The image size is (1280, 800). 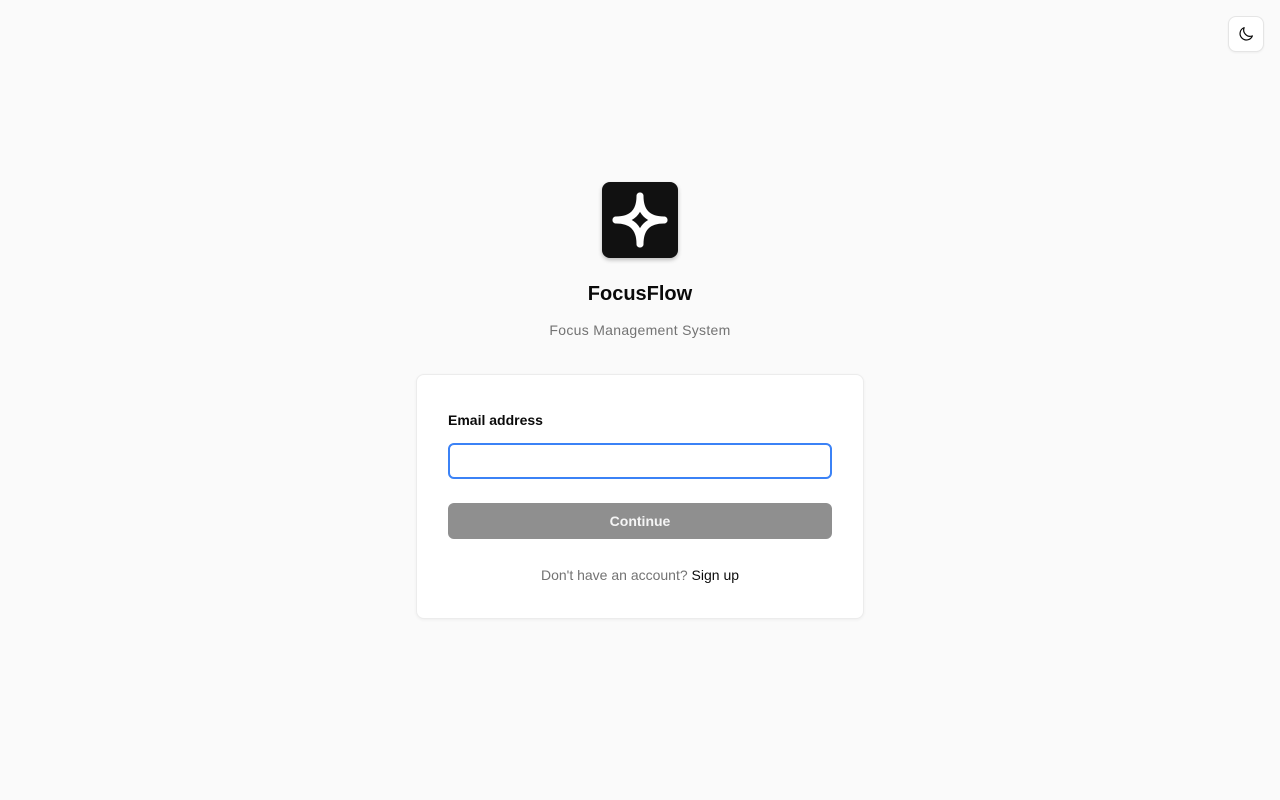 I want to click on signup-prompt: Don't have an account?, so click(x=616, y=575).